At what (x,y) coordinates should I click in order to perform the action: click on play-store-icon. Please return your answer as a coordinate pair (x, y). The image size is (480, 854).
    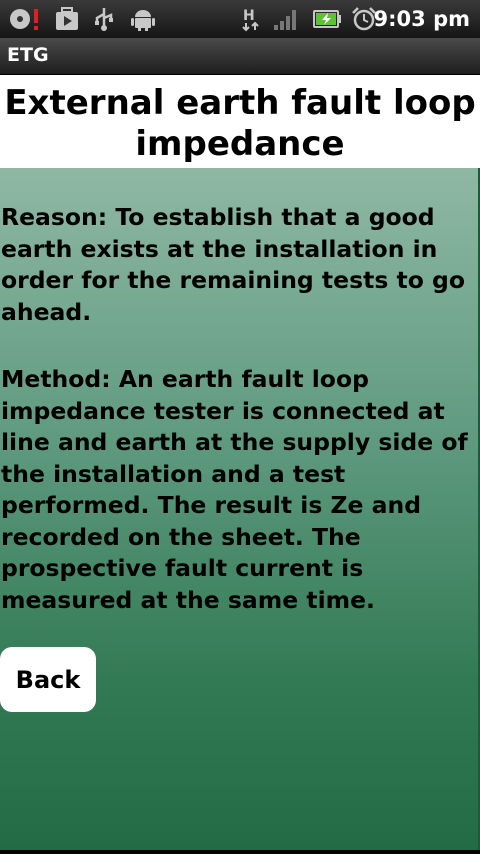
    Looking at the image, I should click on (67, 18).